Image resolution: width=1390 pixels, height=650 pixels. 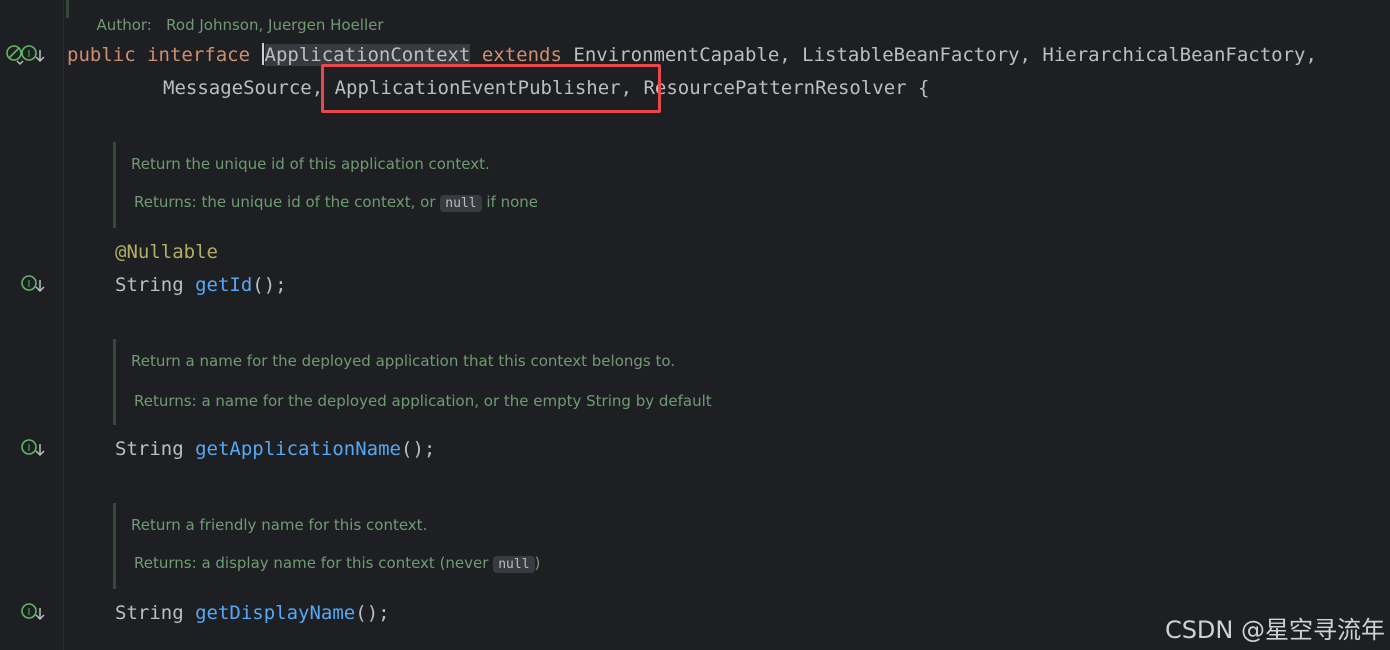 I want to click on returns-text-before: the unique id of the context, or, so click(x=318, y=202).